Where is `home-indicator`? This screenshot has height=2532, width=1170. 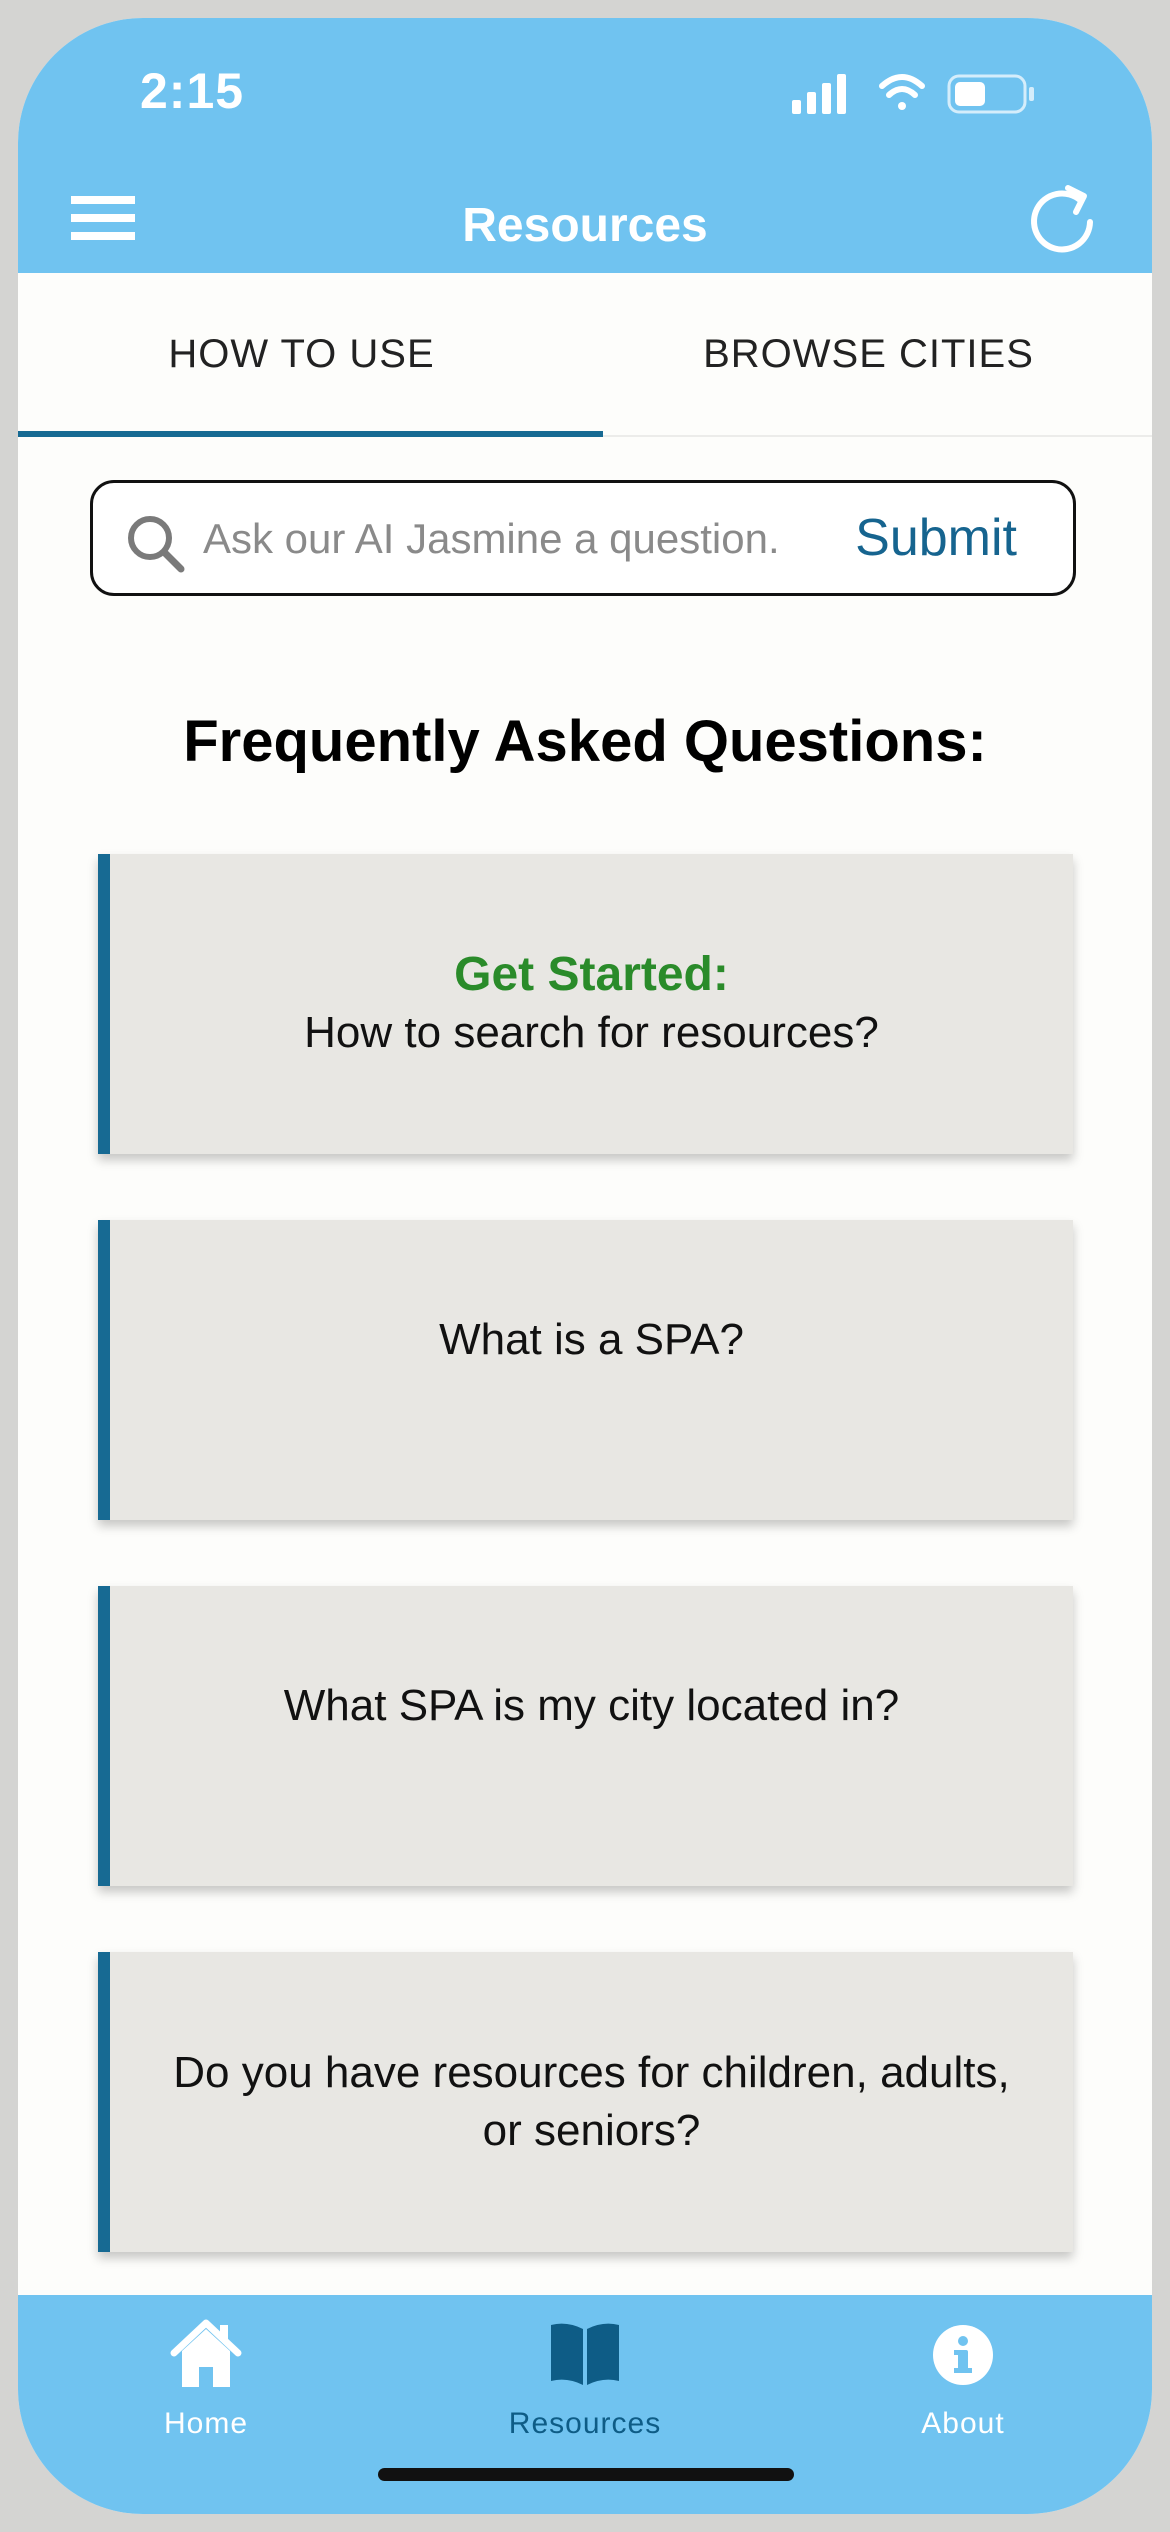
home-indicator is located at coordinates (586, 2474).